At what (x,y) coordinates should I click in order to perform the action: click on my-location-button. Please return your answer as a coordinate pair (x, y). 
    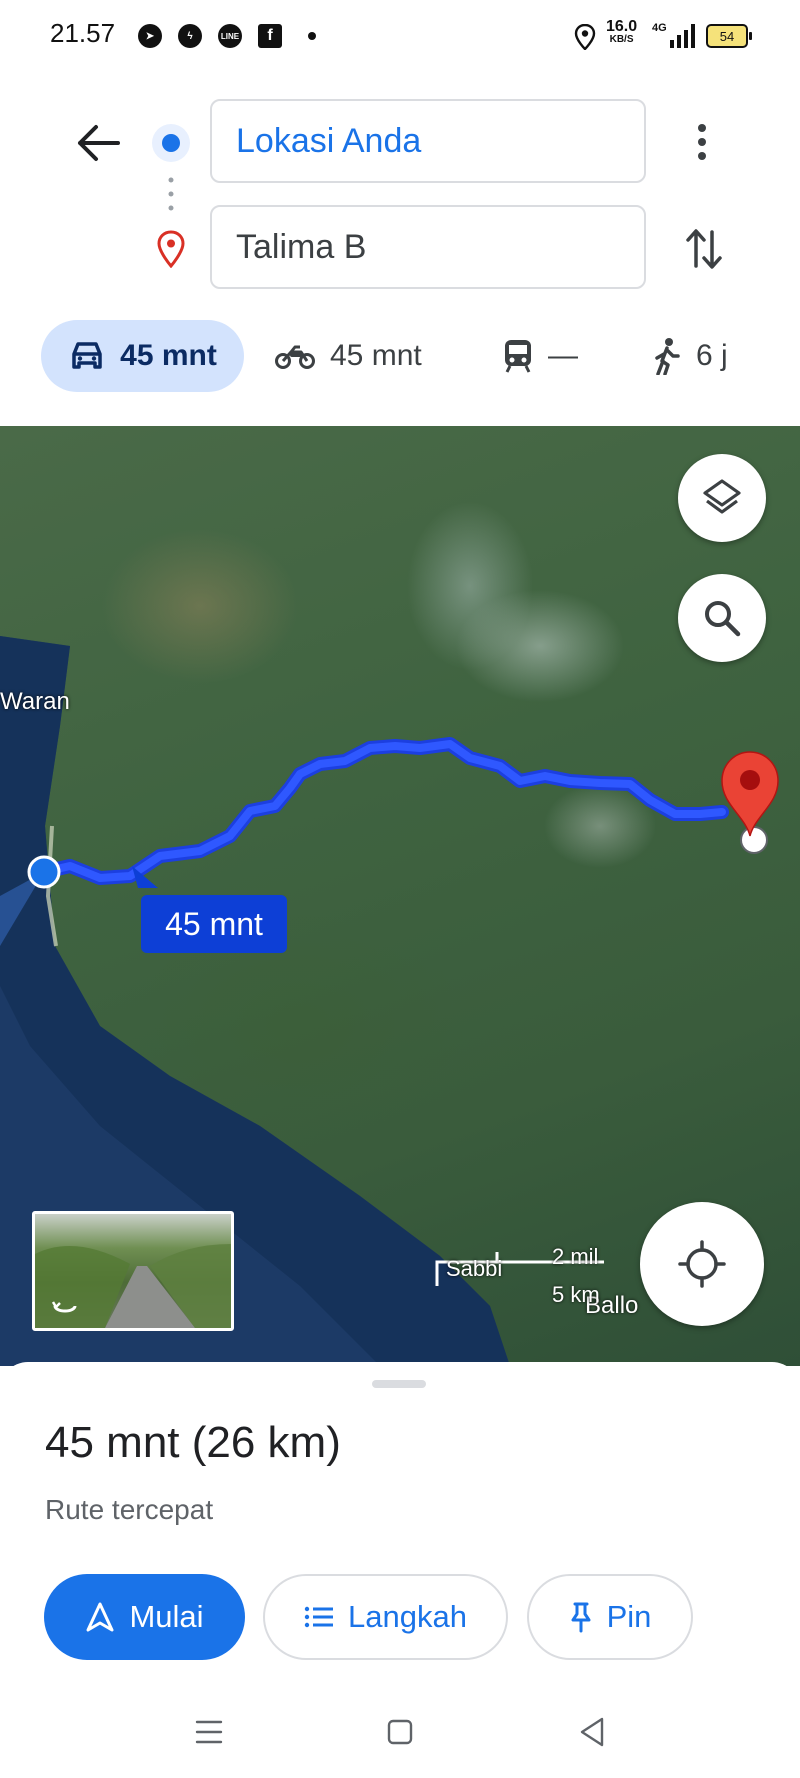
    Looking at the image, I should click on (702, 1264).